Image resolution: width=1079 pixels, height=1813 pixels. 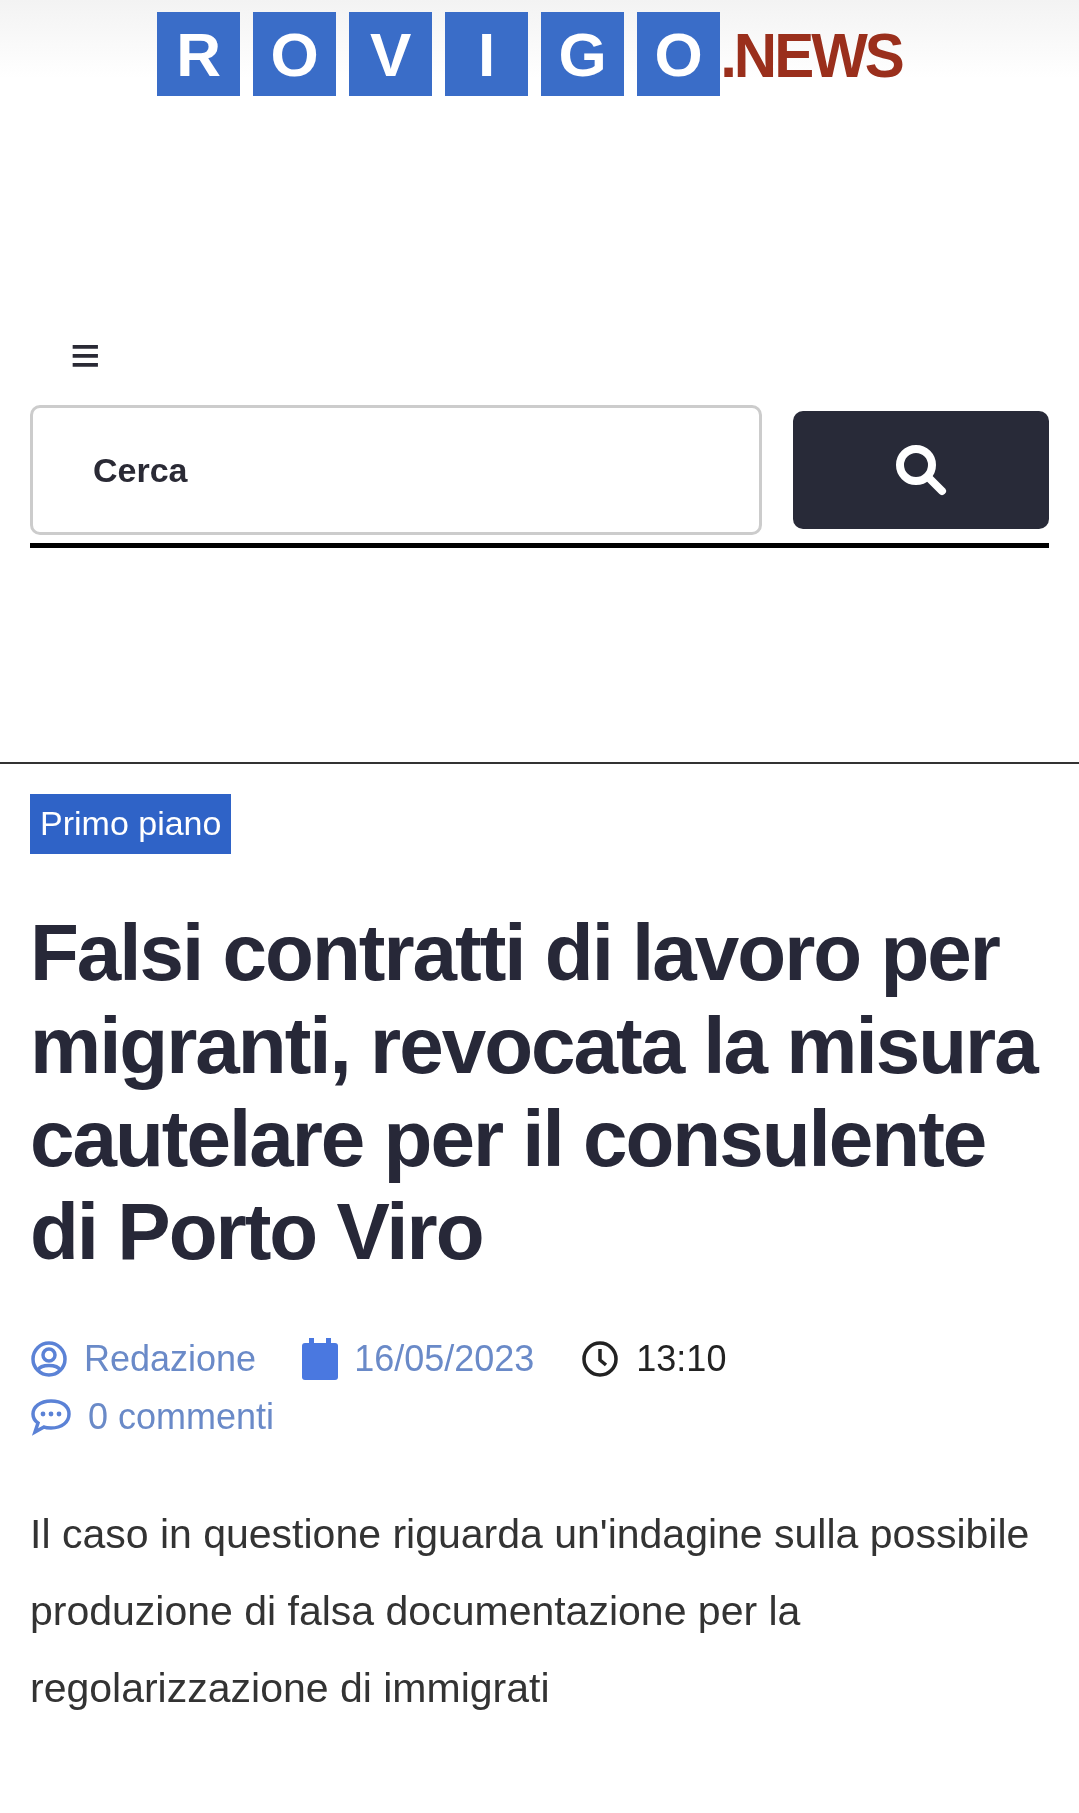 What do you see at coordinates (320, 1359) in the screenshot?
I see `calendar-icon` at bounding box center [320, 1359].